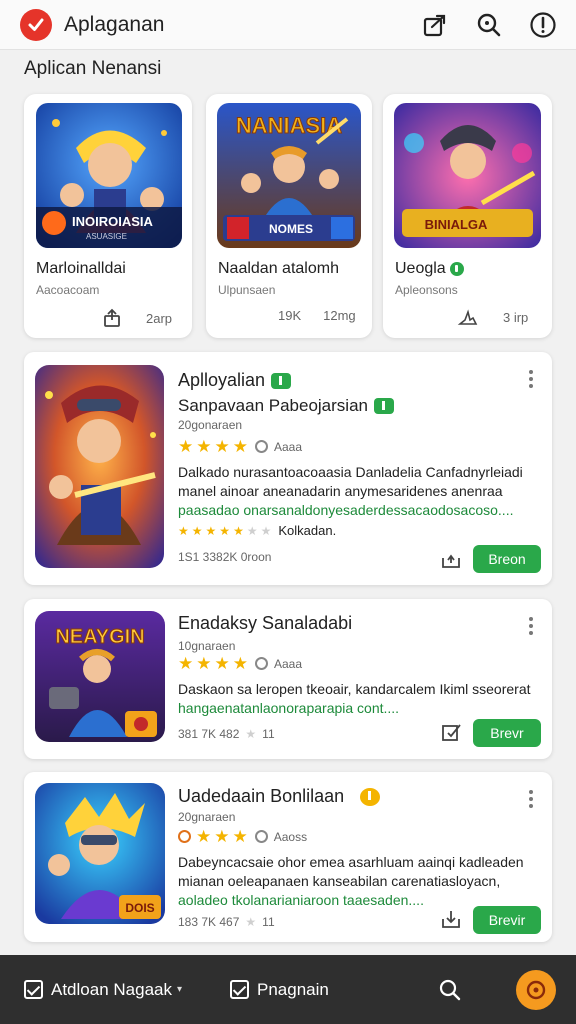 This screenshot has width=576, height=1024. I want to click on app-image-caption: DOIS, so click(139, 908).